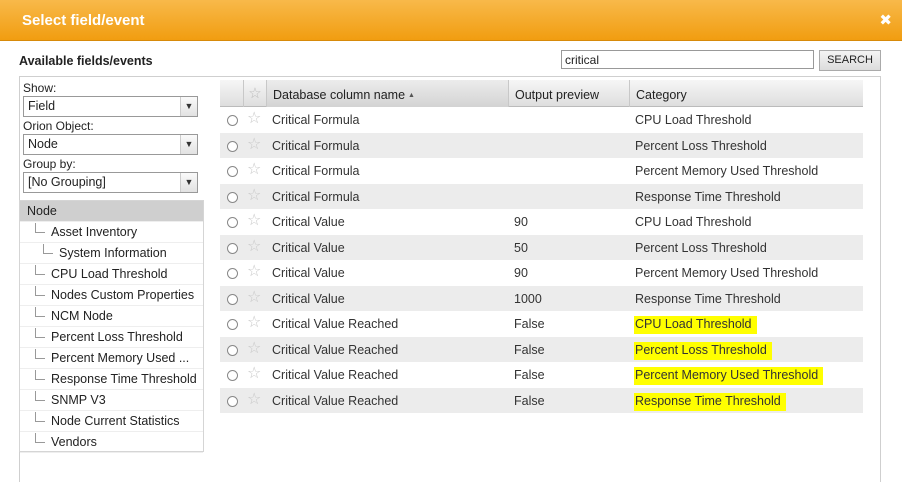  I want to click on table-row: ☆ Critical Formula Percent Loss Threshold, so click(541, 145).